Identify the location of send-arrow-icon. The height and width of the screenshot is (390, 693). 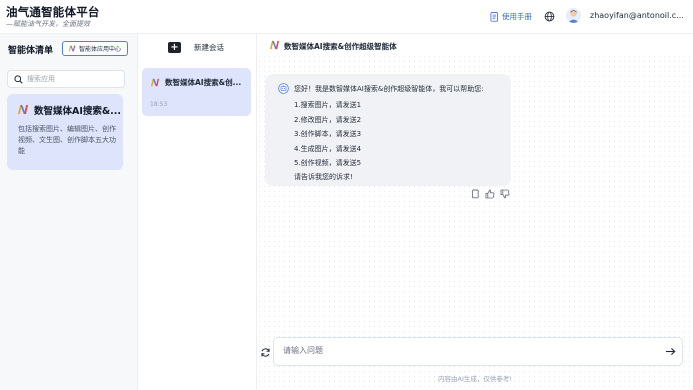
(670, 351).